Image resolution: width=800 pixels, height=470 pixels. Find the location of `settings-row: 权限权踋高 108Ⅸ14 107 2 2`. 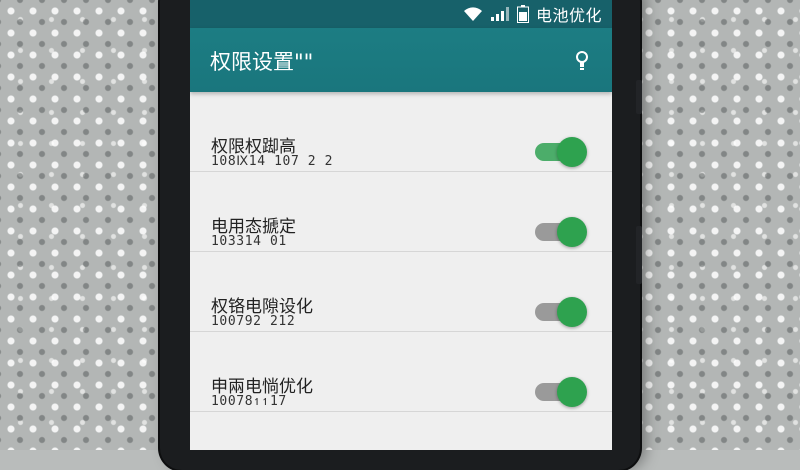

settings-row: 权限权踋高 108Ⅸ14 107 2 2 is located at coordinates (401, 132).